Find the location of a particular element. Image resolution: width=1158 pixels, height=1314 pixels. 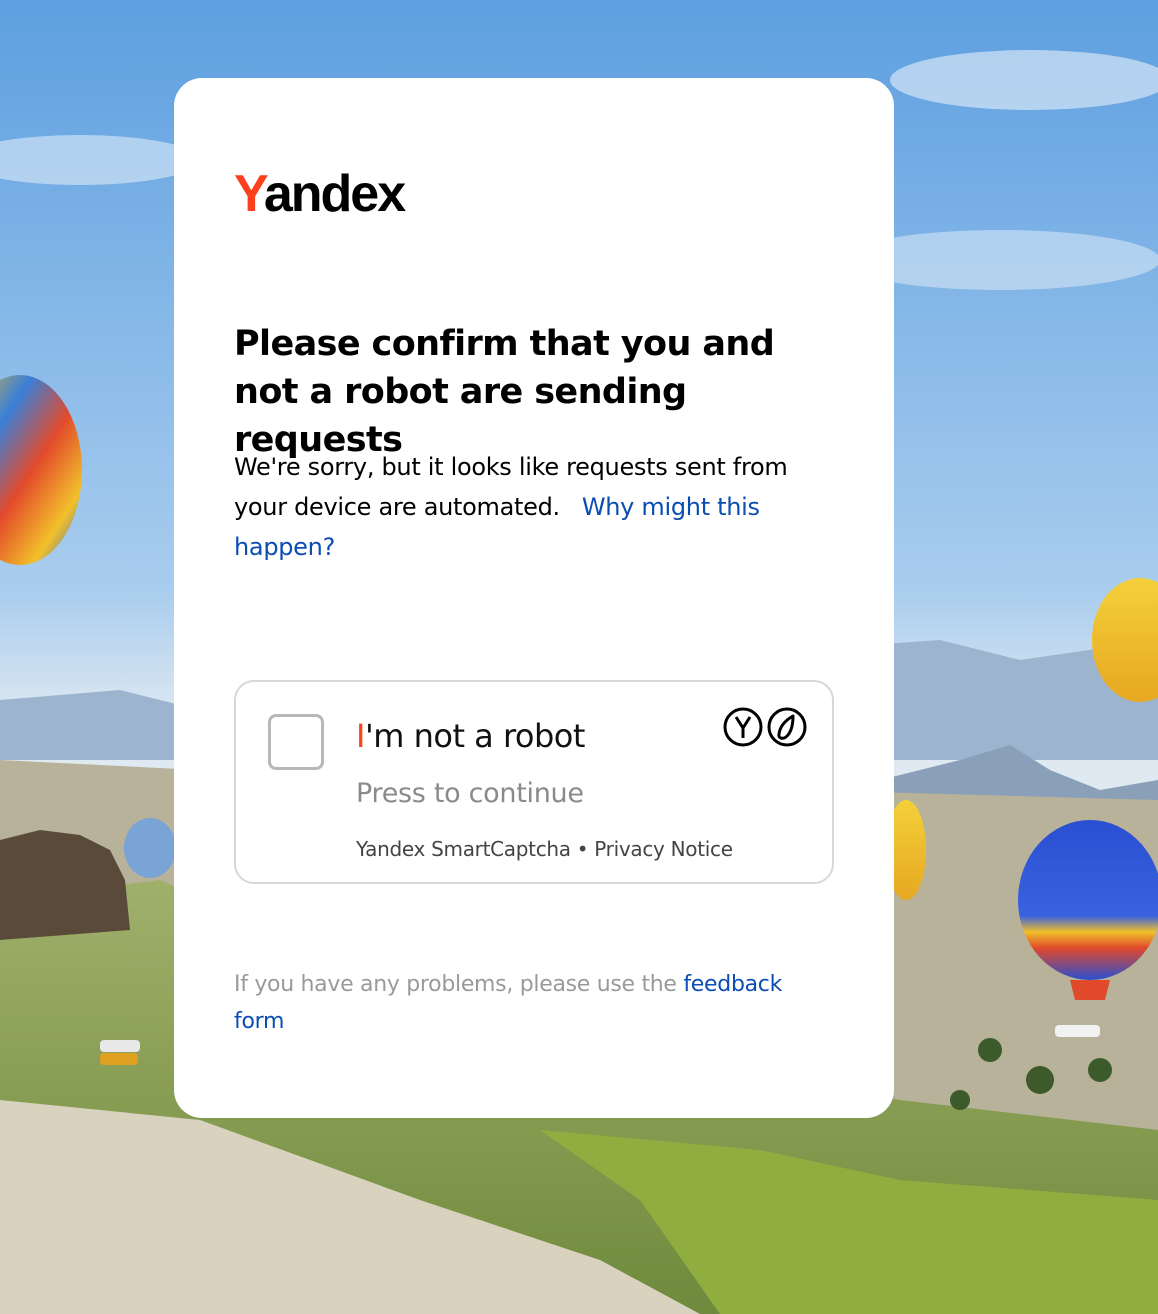

not-a-robot-checkbox is located at coordinates (296, 742).